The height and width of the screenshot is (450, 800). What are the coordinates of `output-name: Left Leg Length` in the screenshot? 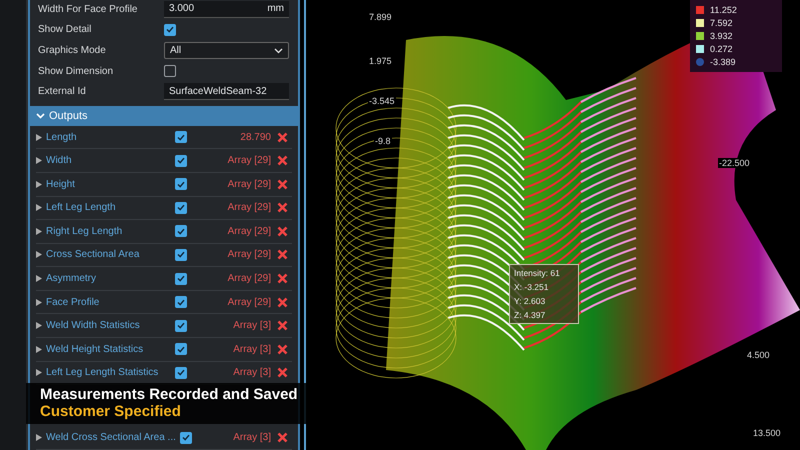 It's located at (81, 208).